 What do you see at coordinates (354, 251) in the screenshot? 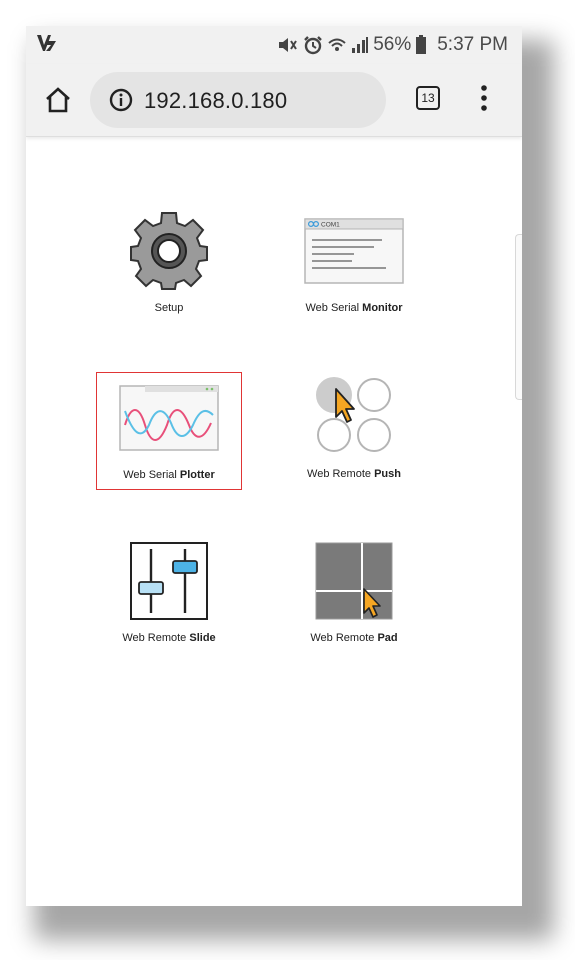
I see `serial-monitor-icon: COM1` at bounding box center [354, 251].